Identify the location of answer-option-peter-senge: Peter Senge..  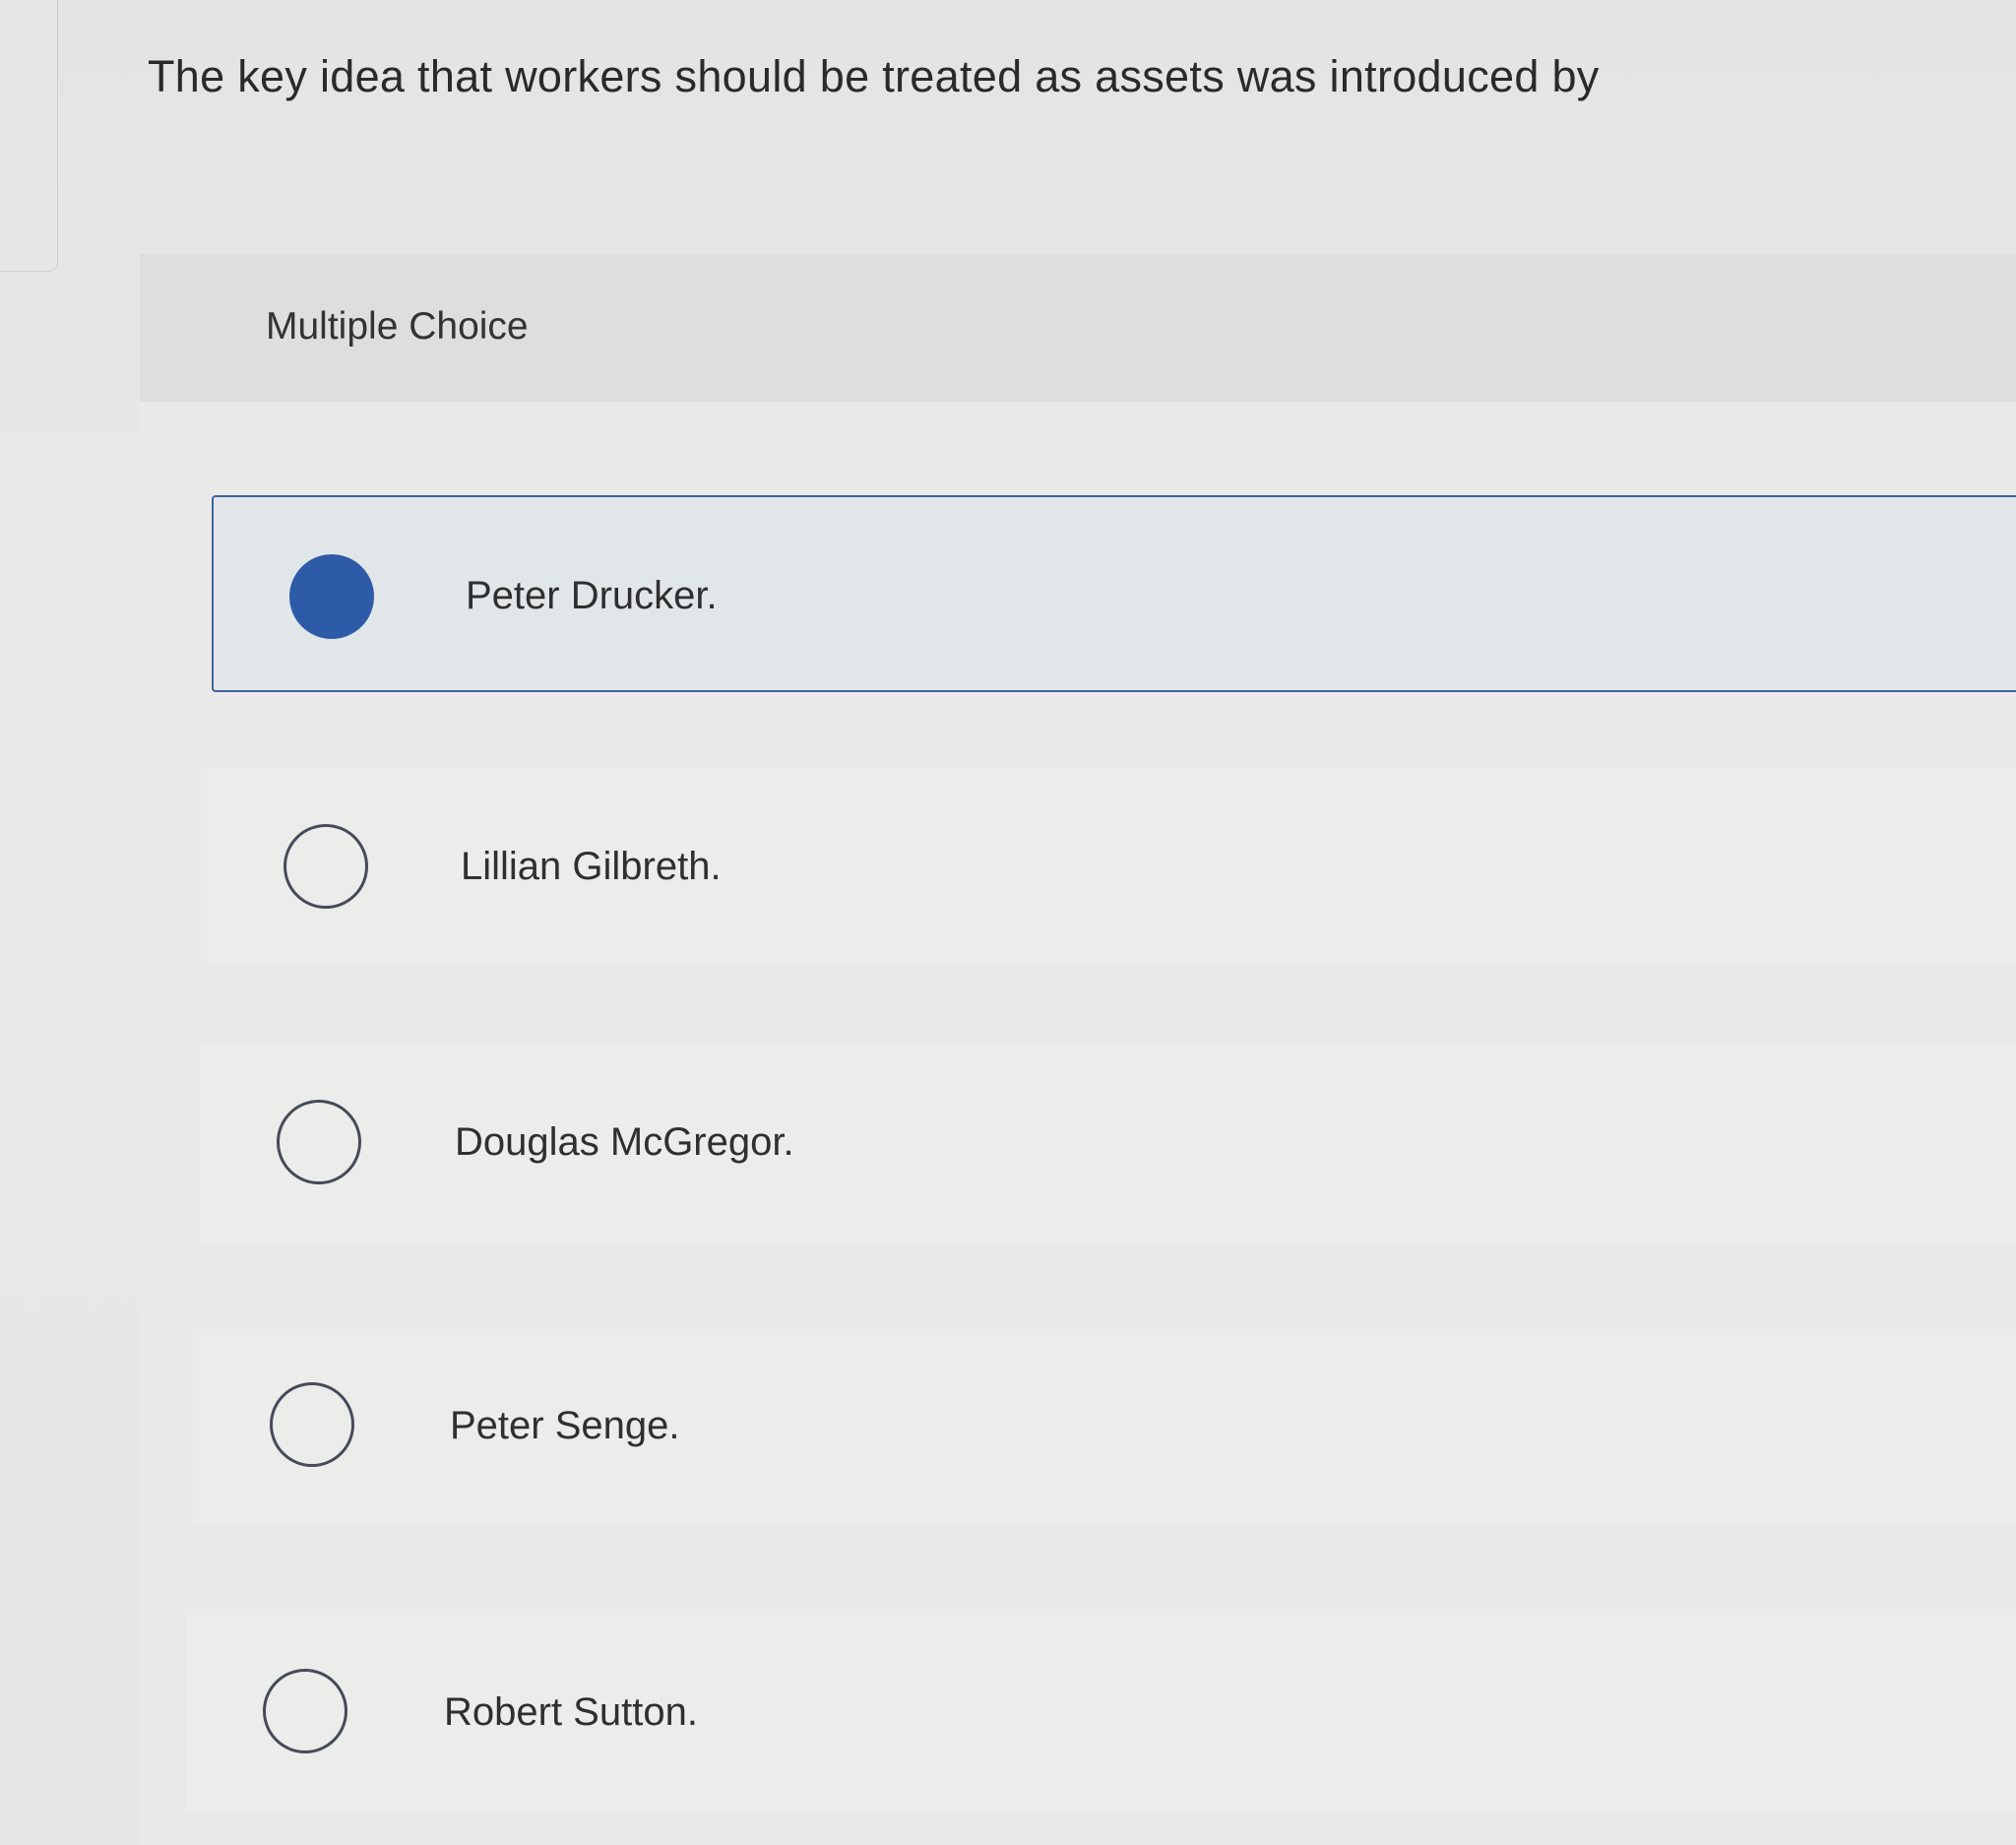
(1104, 1427).